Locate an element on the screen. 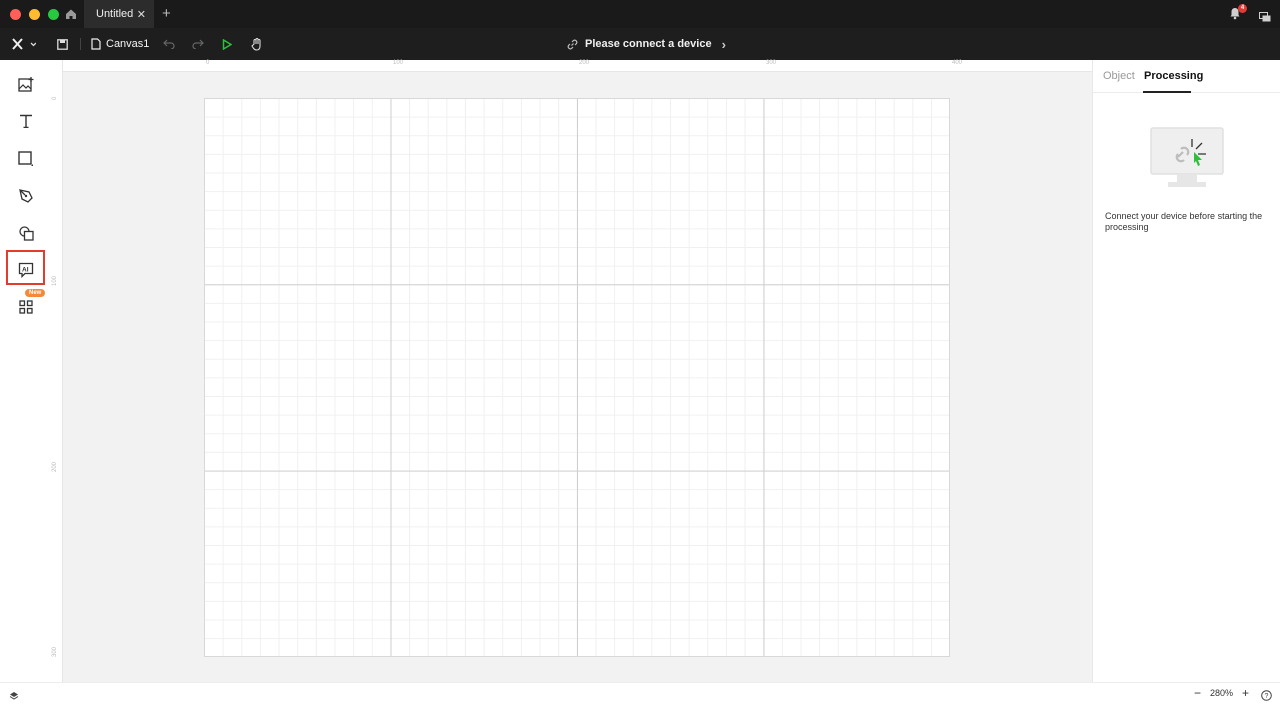  canvas-selector: Canvas1 is located at coordinates (120, 44).